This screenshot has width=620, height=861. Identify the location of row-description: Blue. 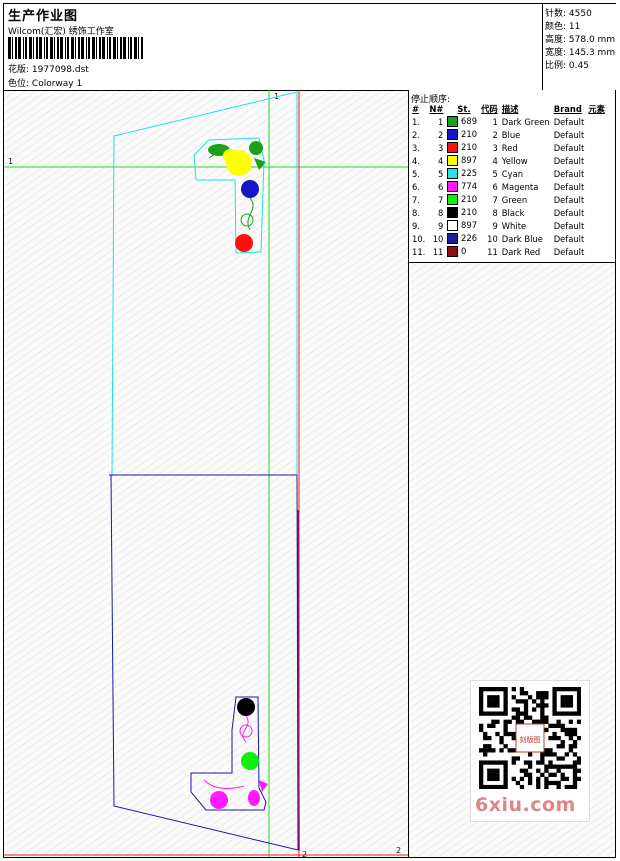
(511, 134).